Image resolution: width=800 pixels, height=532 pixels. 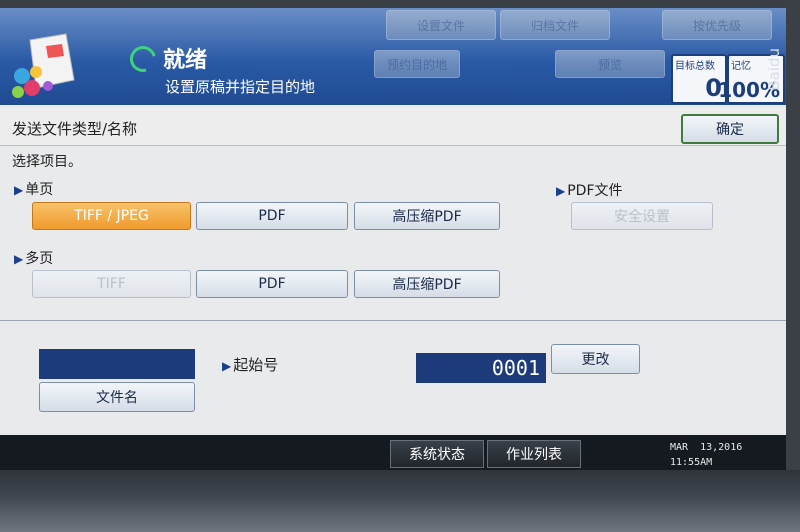 I want to click on single-page-label: 单页, so click(x=39, y=190).